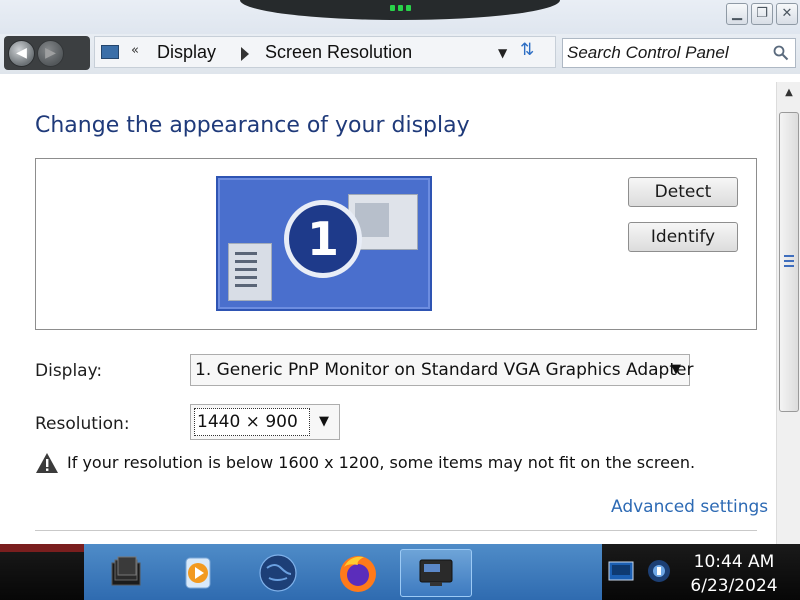 The image size is (800, 600). Describe the element at coordinates (186, 52) in the screenshot. I see `breadcrumb-display: Display` at that location.